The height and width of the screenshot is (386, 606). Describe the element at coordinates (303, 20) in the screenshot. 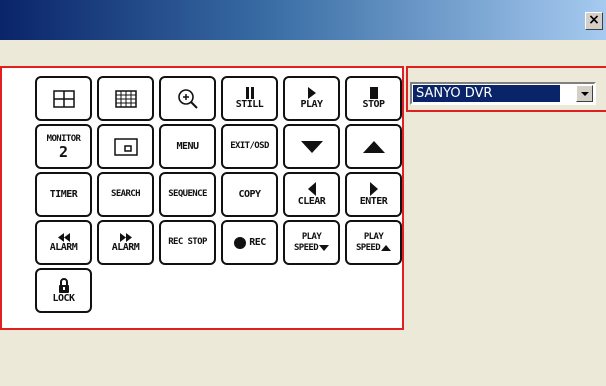

I see `title-bar: ×` at that location.